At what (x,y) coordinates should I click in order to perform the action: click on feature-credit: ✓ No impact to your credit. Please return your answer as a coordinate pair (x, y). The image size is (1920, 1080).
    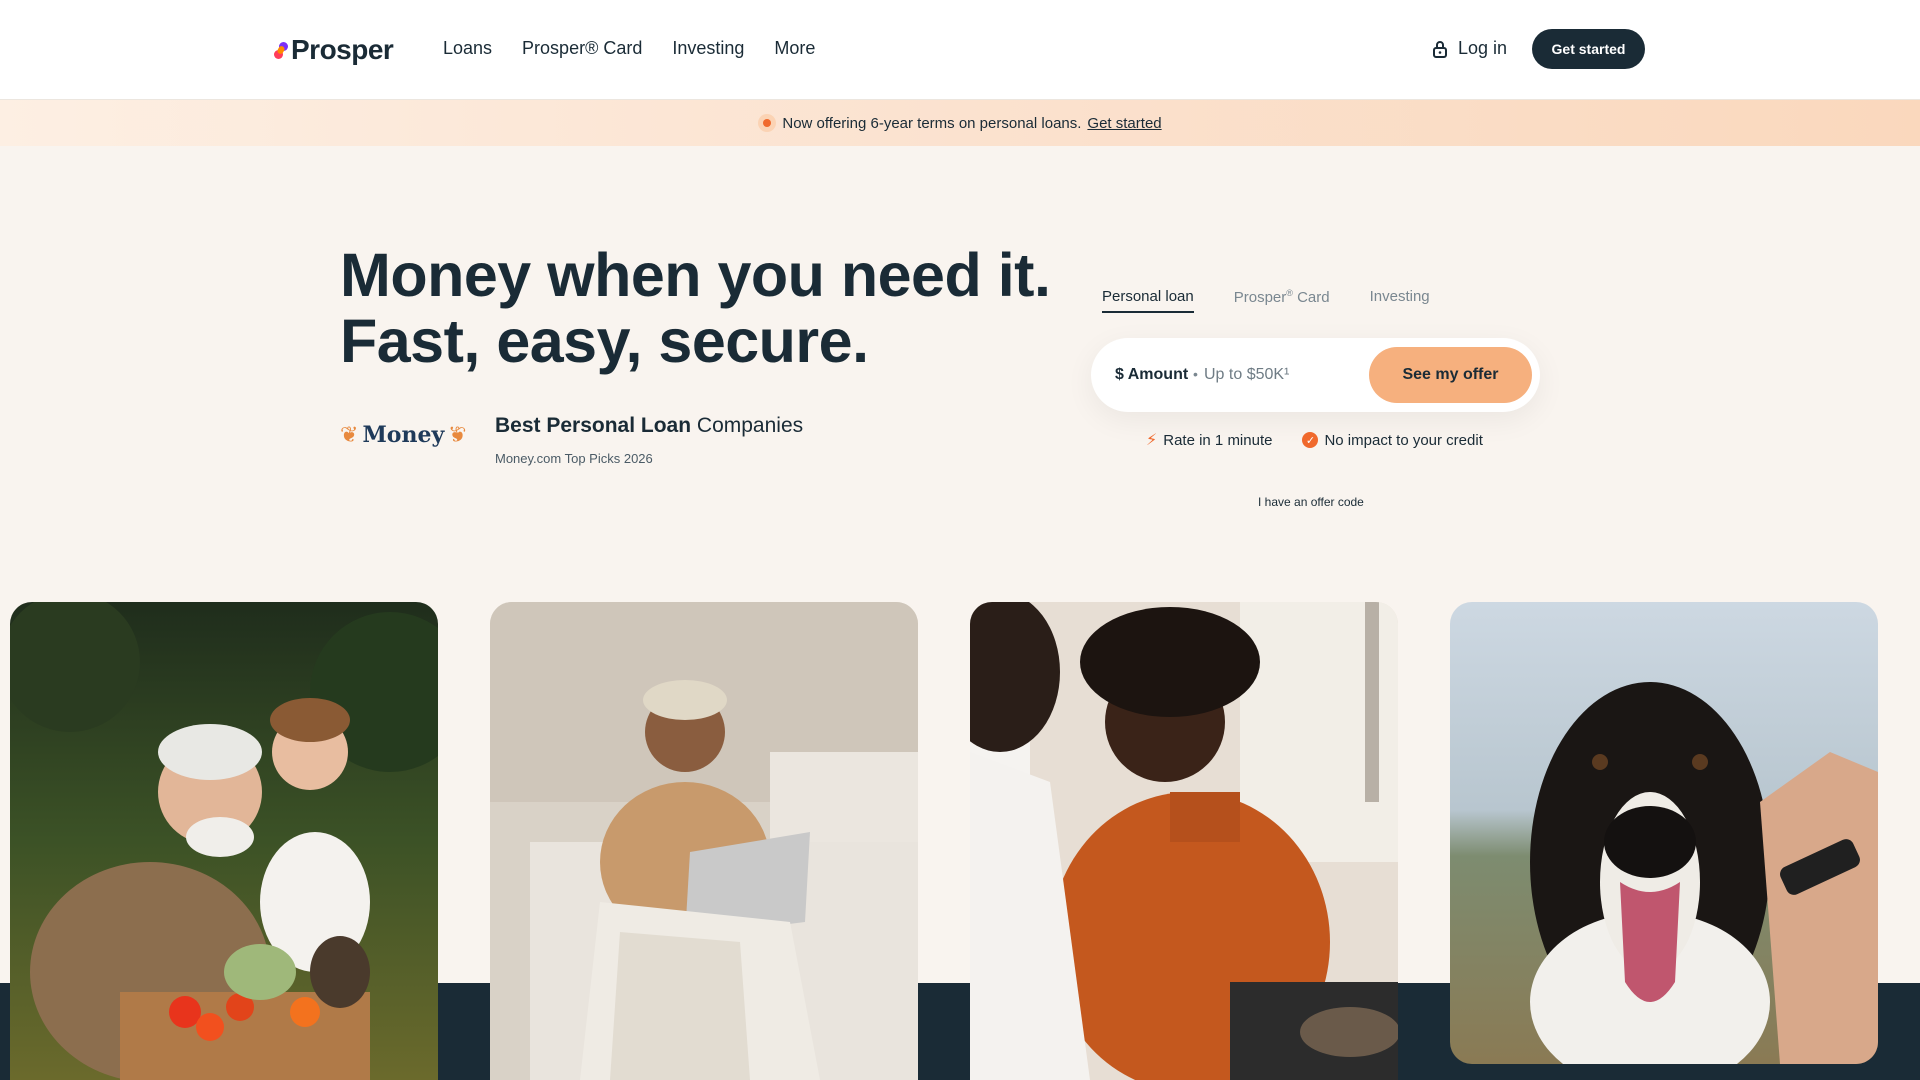
    Looking at the image, I should click on (1392, 440).